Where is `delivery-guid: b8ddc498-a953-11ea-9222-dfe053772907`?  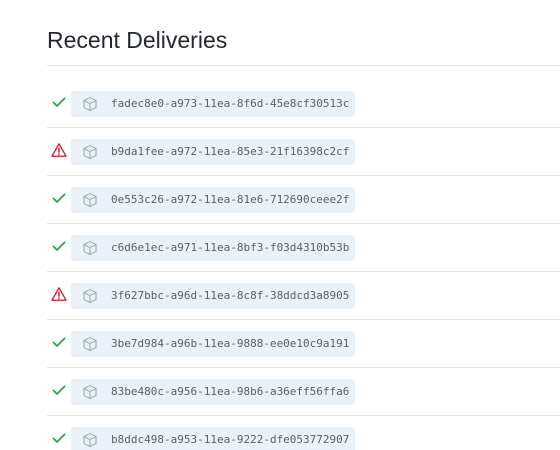 delivery-guid: b8ddc498-a953-11ea-9222-dfe053772907 is located at coordinates (230, 439).